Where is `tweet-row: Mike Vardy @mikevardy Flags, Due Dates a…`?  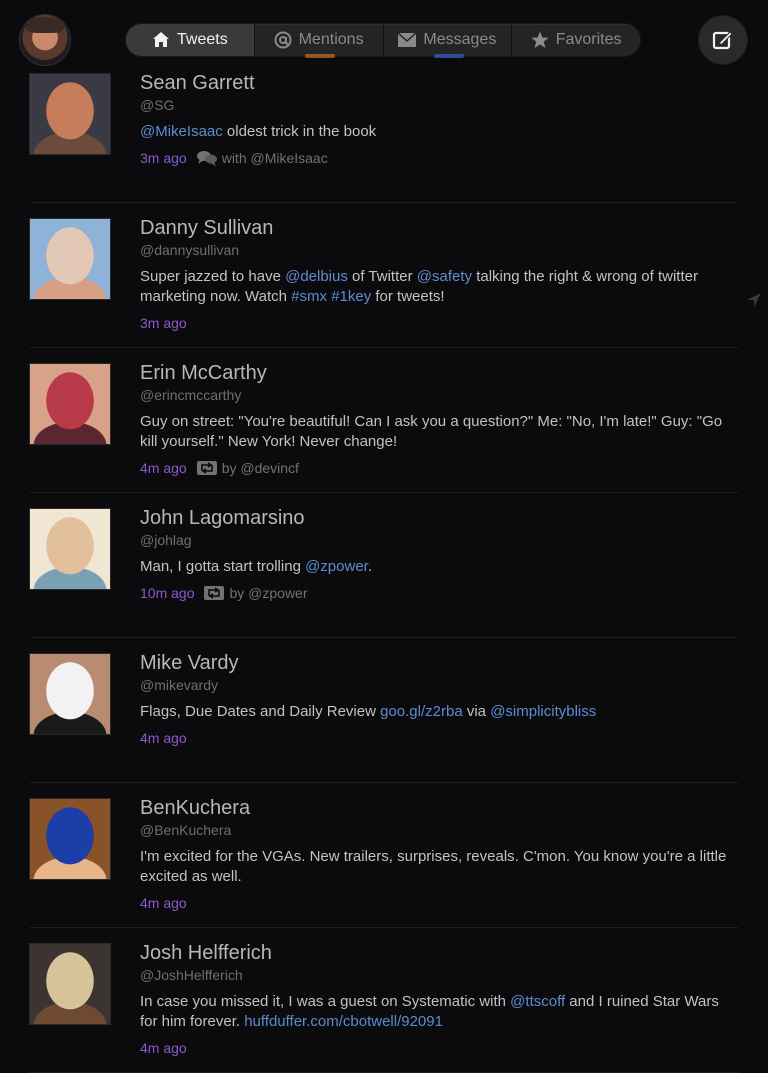 tweet-row: Mike Vardy @mikevardy Flags, Due Dates a… is located at coordinates (384, 710).